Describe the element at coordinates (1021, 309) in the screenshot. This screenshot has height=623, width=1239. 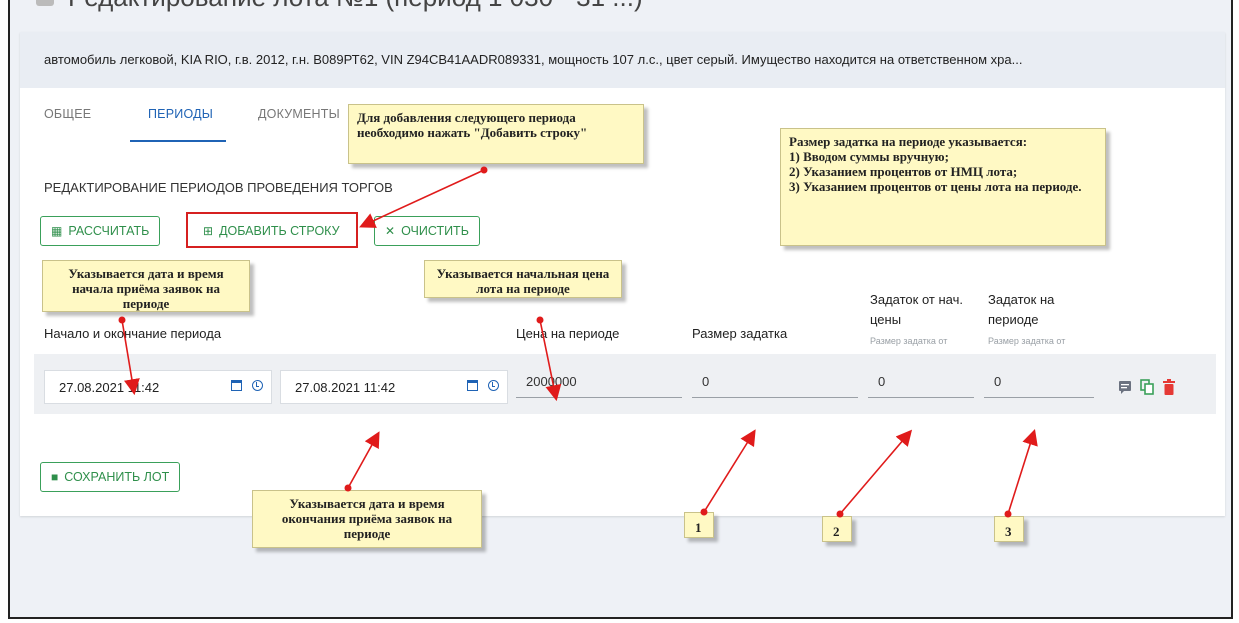
I see `column-deposit-period: Задаток на периоде` at that location.